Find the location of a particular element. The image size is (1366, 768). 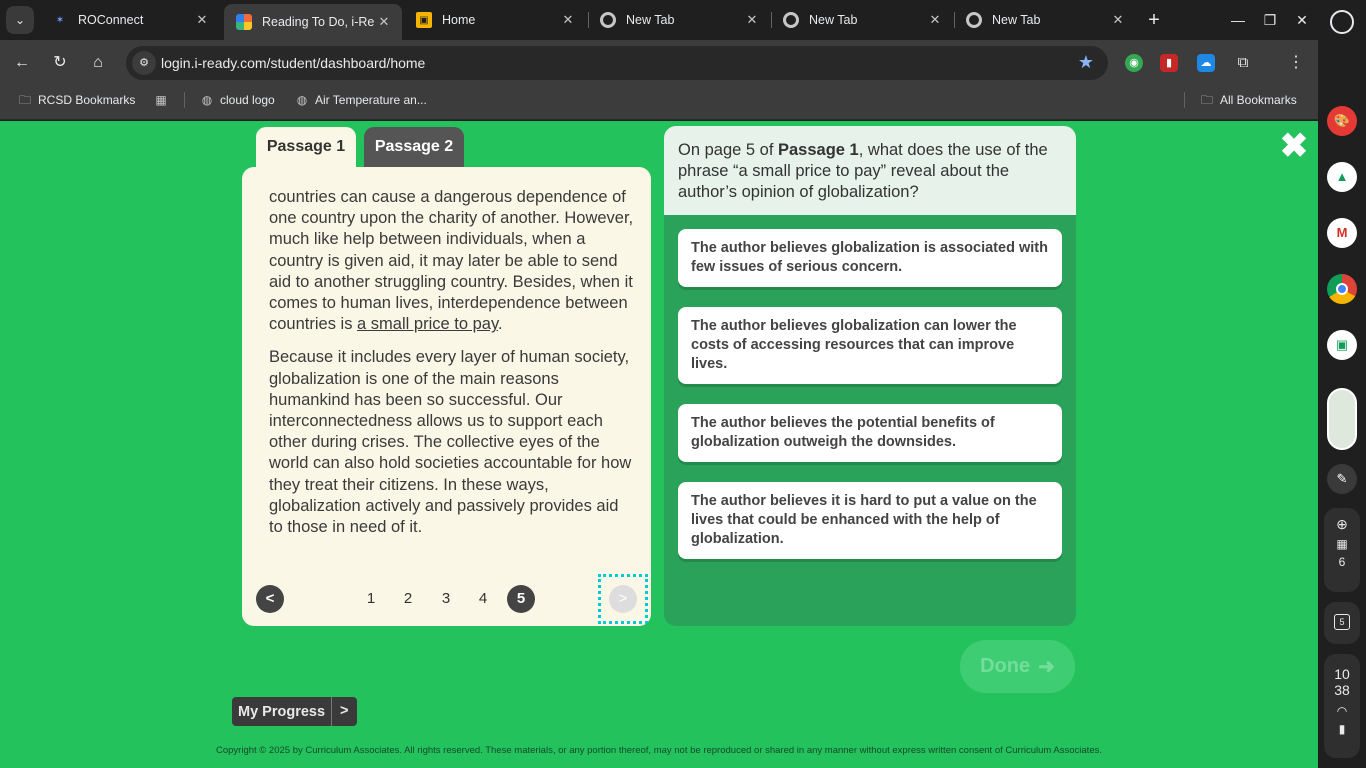

launcher-icon is located at coordinates (1342, 22).